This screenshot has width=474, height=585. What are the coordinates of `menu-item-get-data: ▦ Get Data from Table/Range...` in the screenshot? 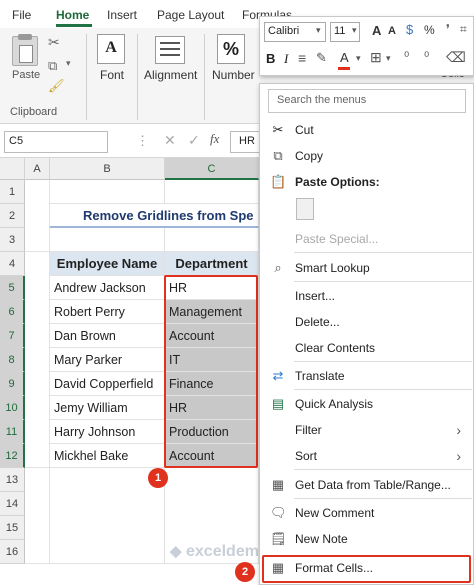 It's located at (366, 485).